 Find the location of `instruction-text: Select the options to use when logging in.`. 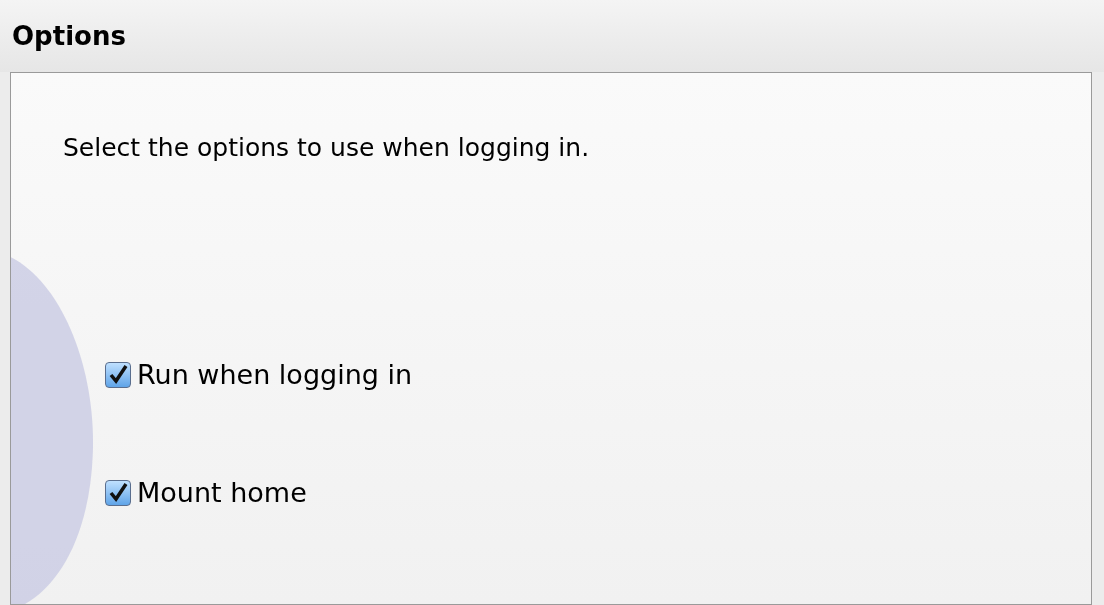

instruction-text: Select the options to use when logging in. is located at coordinates (327, 148).